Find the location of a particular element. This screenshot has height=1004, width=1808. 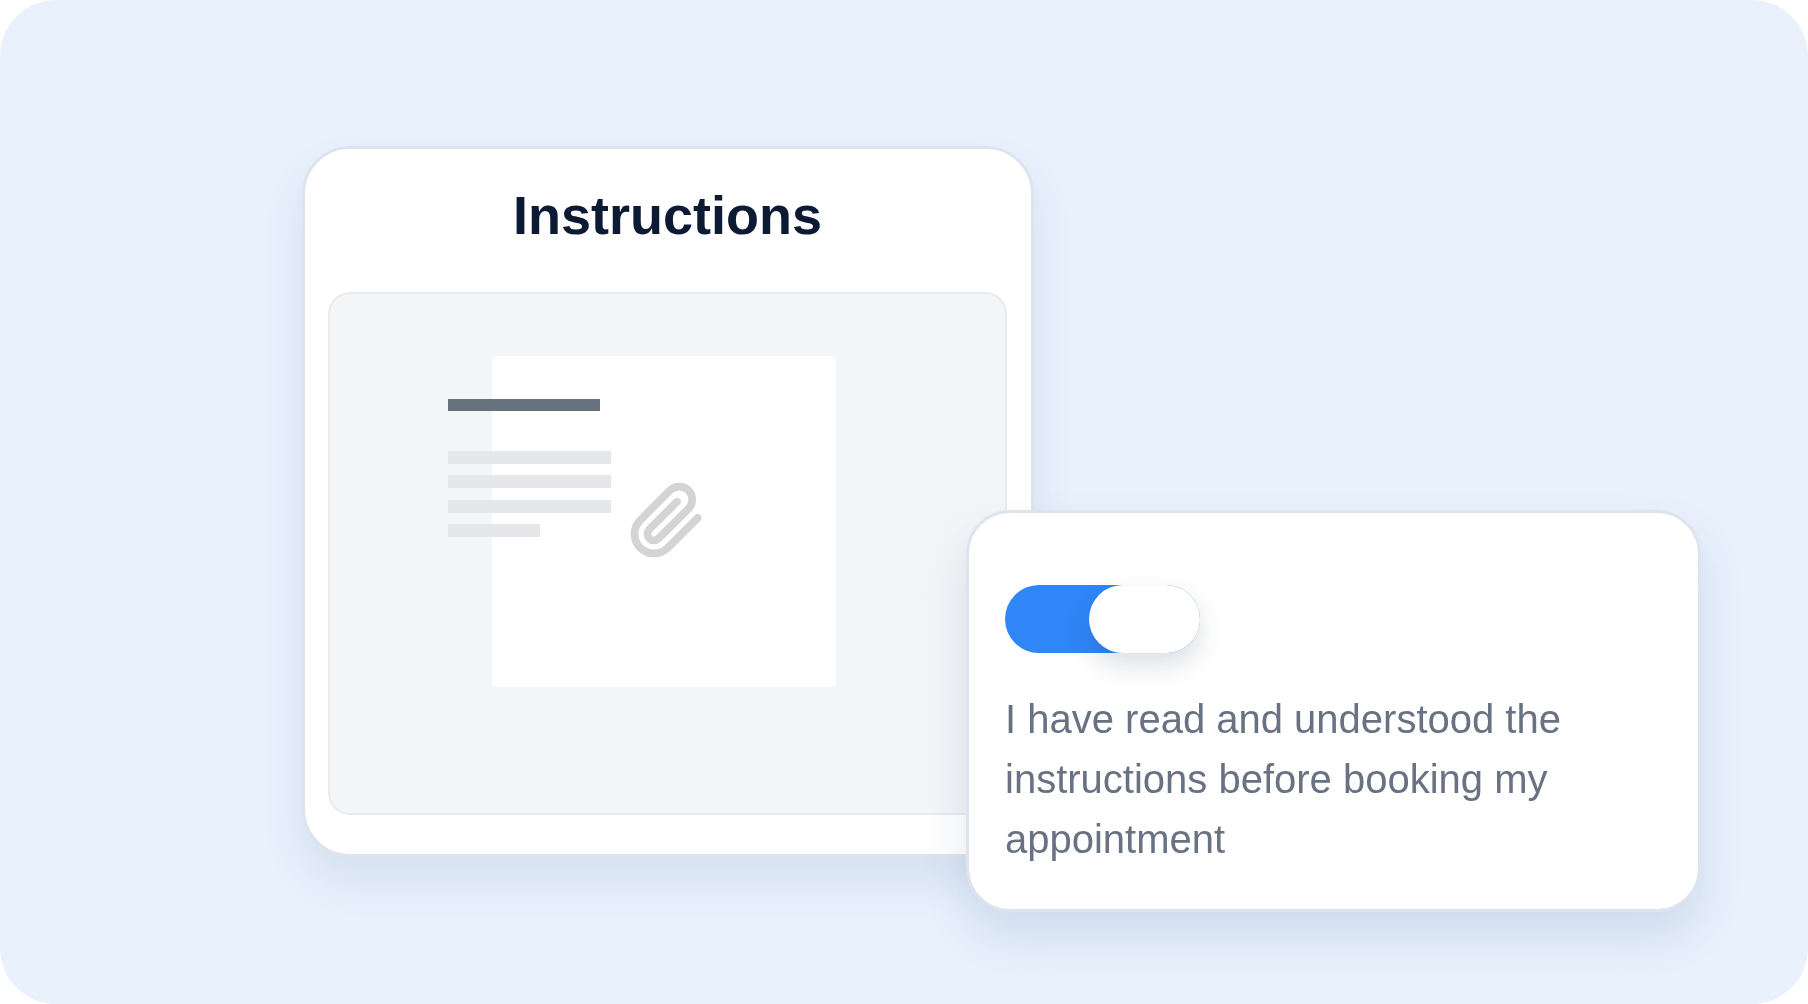

consent-text: I have read and understood the instructions before booking my appointment is located at coordinates (1283, 779).